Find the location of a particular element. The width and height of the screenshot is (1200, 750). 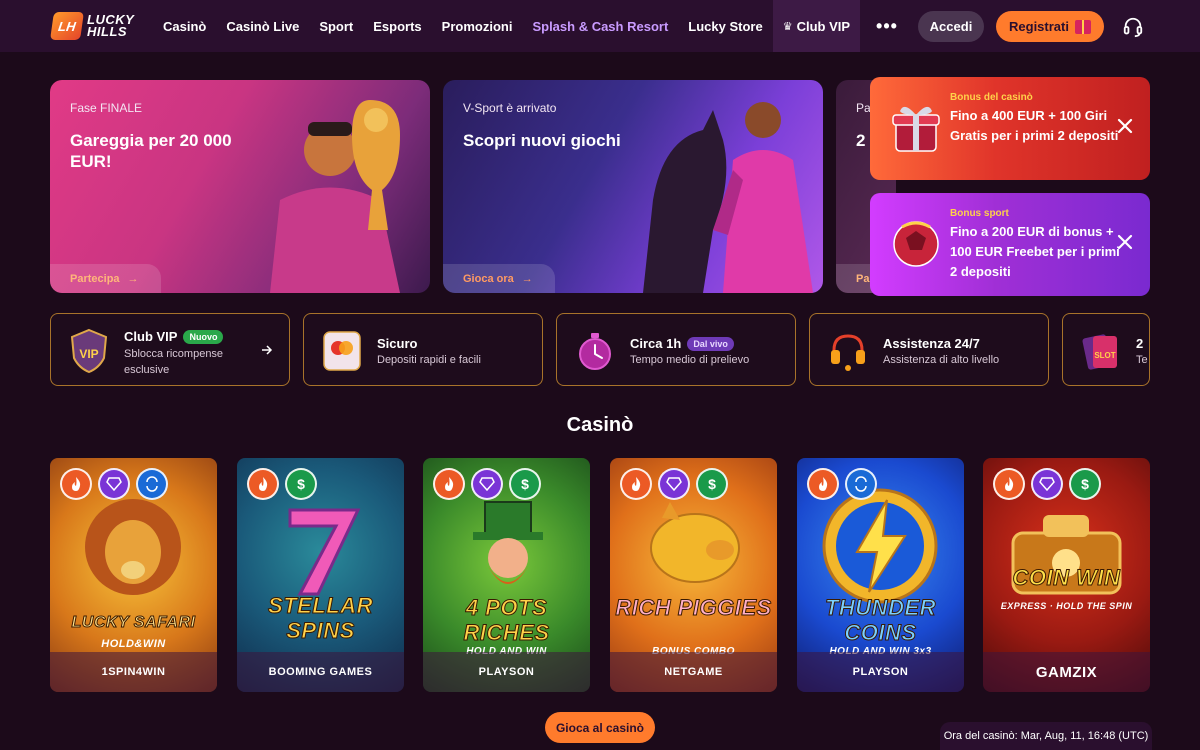

banner-cta-partecipa: Partecipa → is located at coordinates (105, 278).